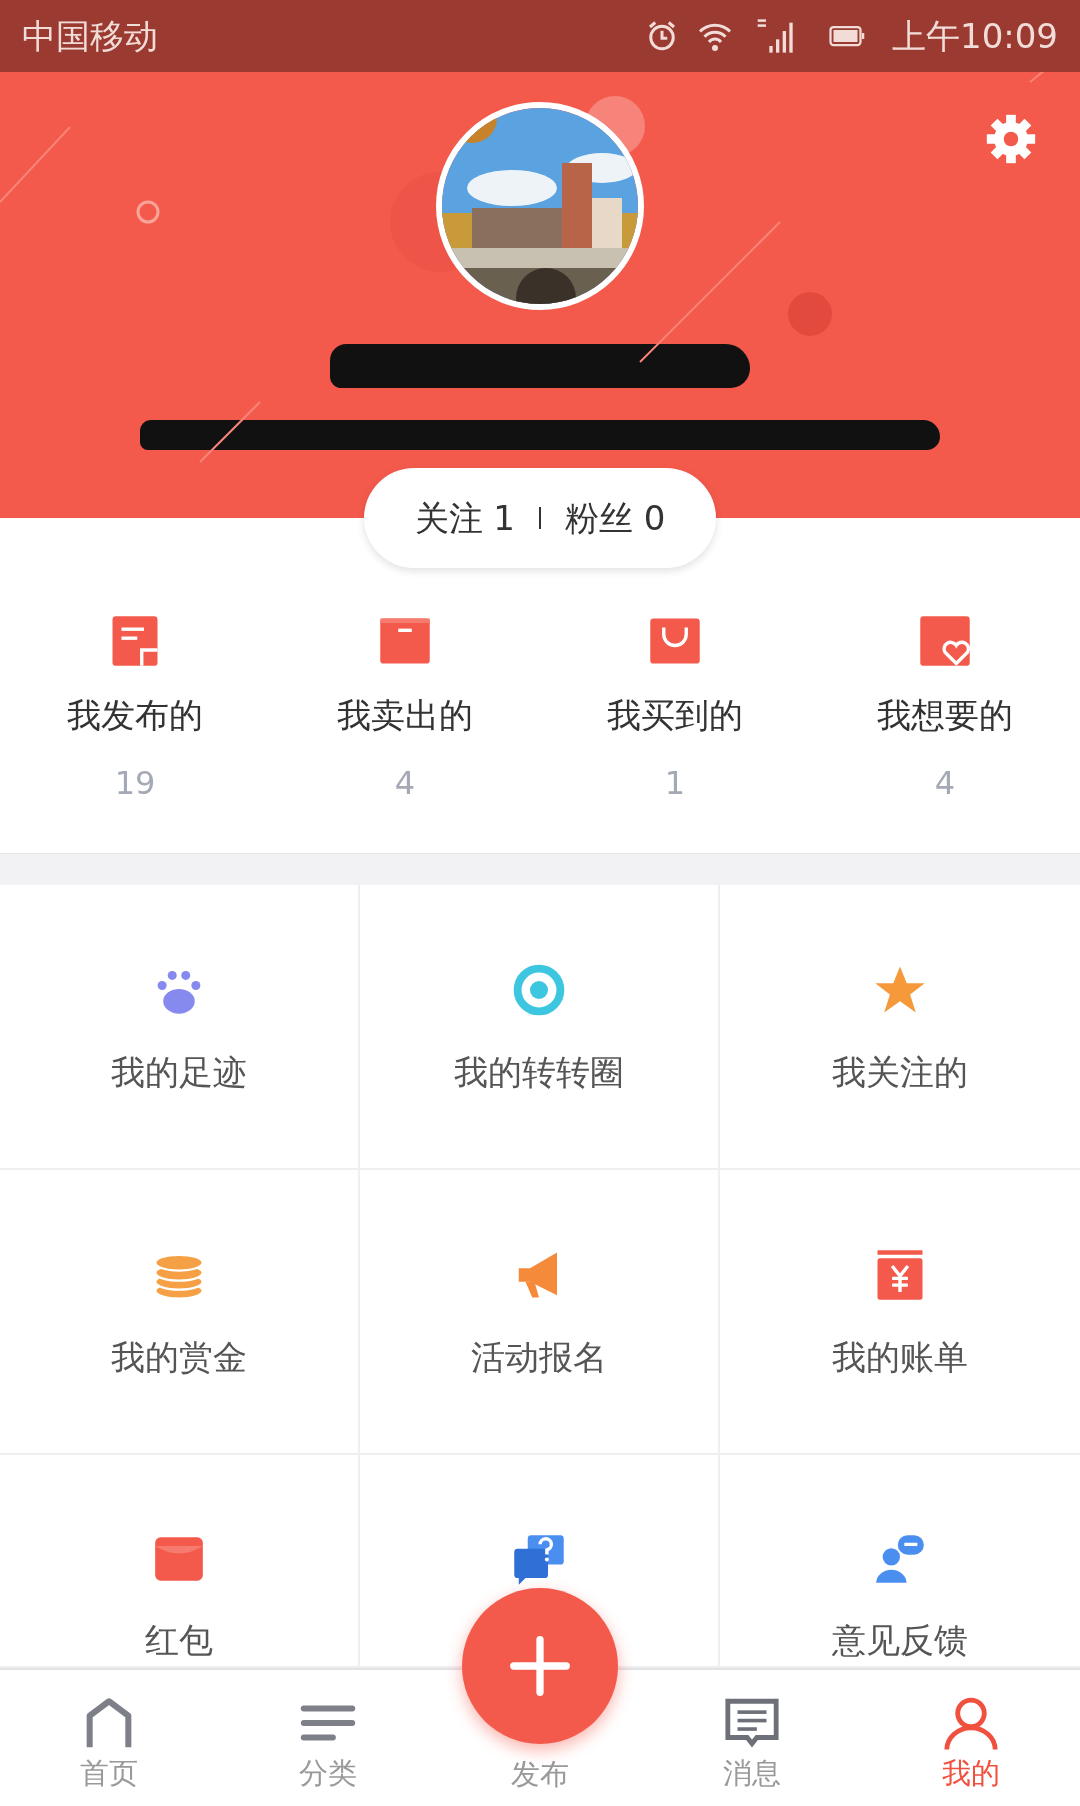 The height and width of the screenshot is (1806, 1080). I want to click on fans-count: 粉丝 0, so click(615, 518).